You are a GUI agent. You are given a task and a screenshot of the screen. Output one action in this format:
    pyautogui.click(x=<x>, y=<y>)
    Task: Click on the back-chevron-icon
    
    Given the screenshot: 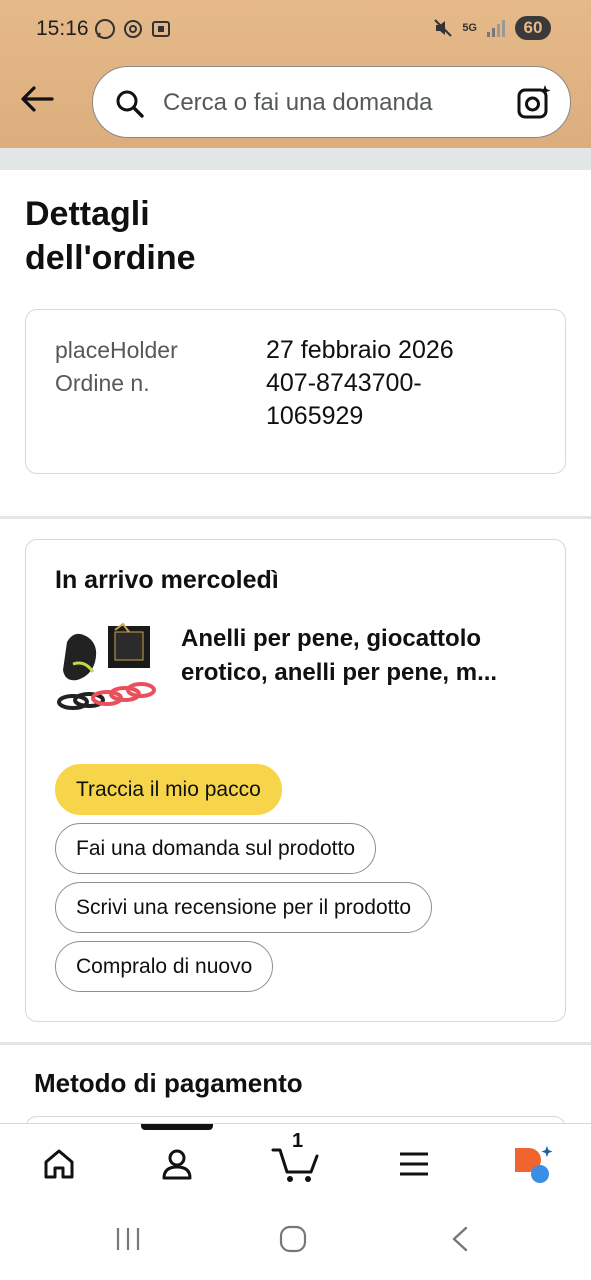 What is the action you would take?
    pyautogui.click(x=460, y=1239)
    